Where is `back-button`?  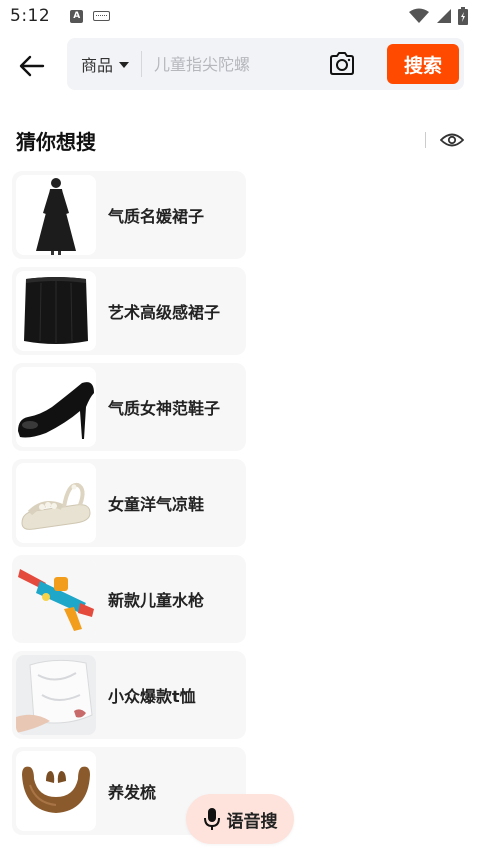
back-button is located at coordinates (32, 66).